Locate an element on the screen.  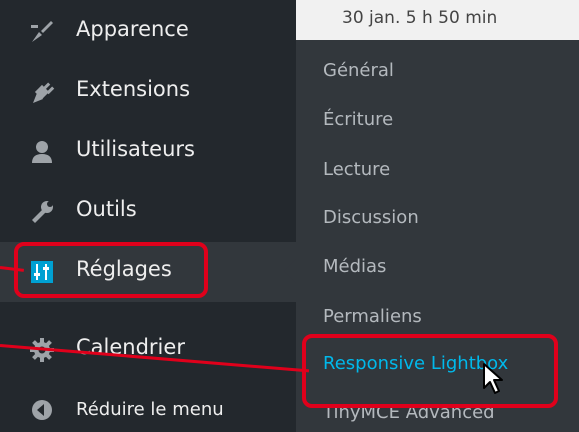
sidebar-item-extensions: Extensions is located at coordinates (148, 92).